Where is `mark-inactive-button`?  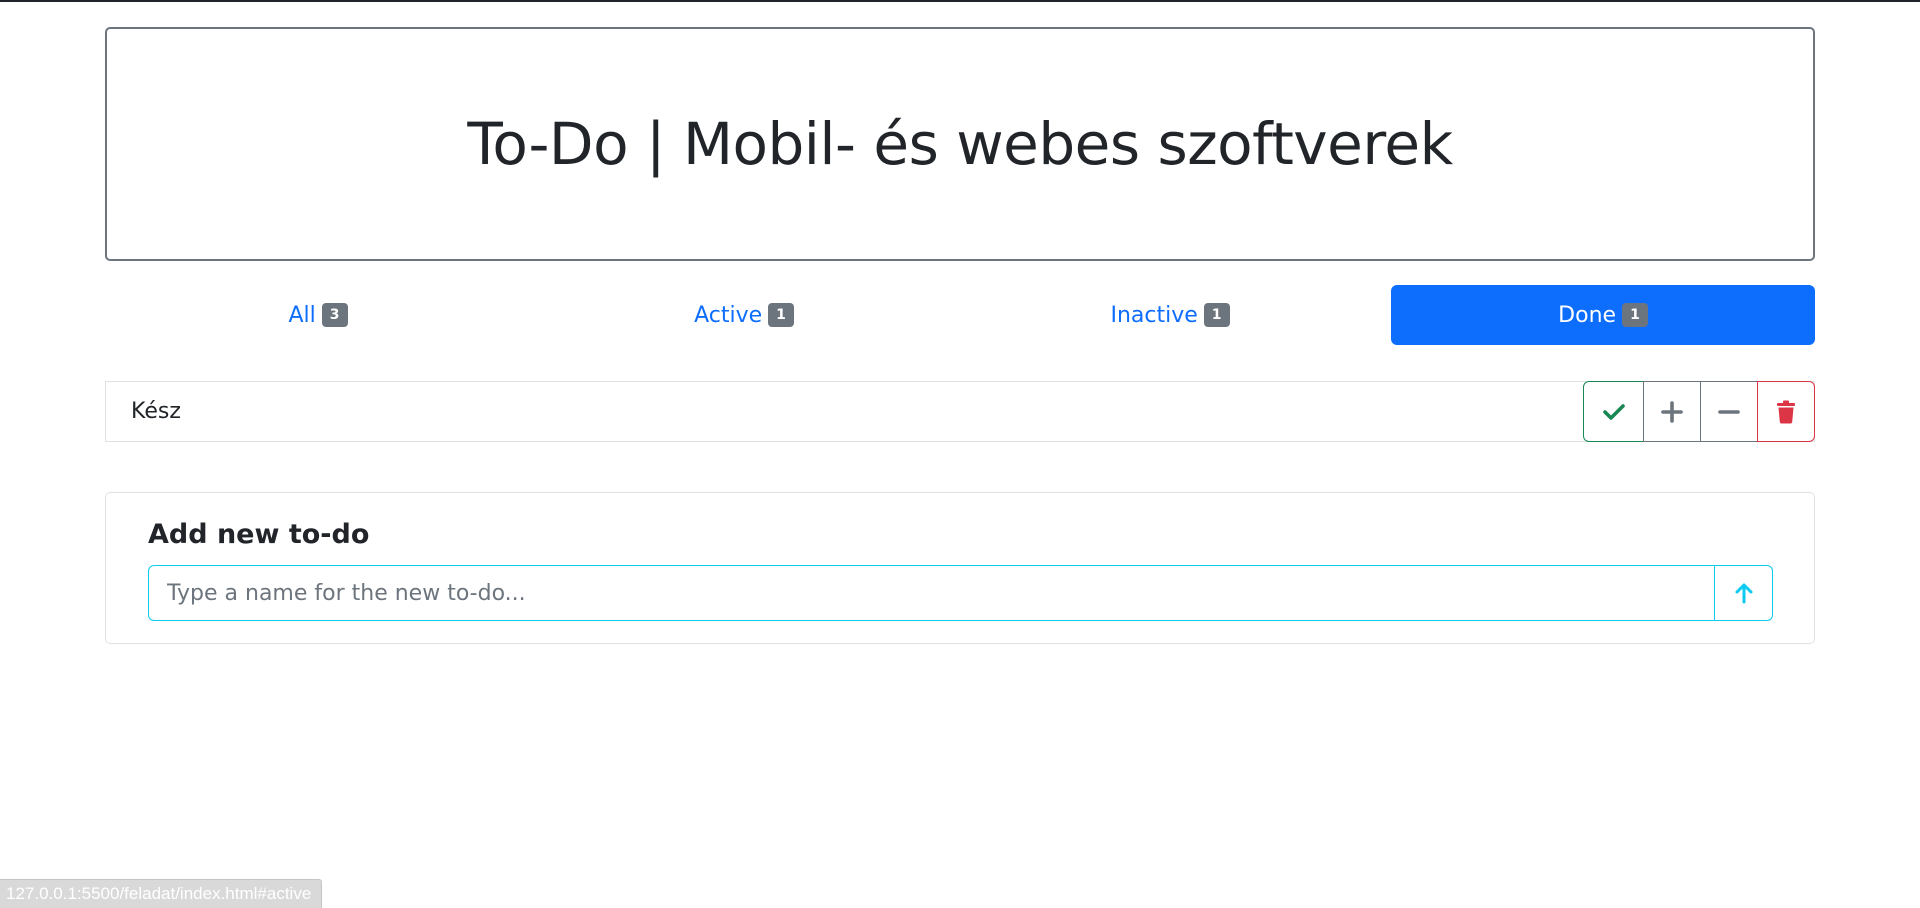
mark-inactive-button is located at coordinates (1729, 411).